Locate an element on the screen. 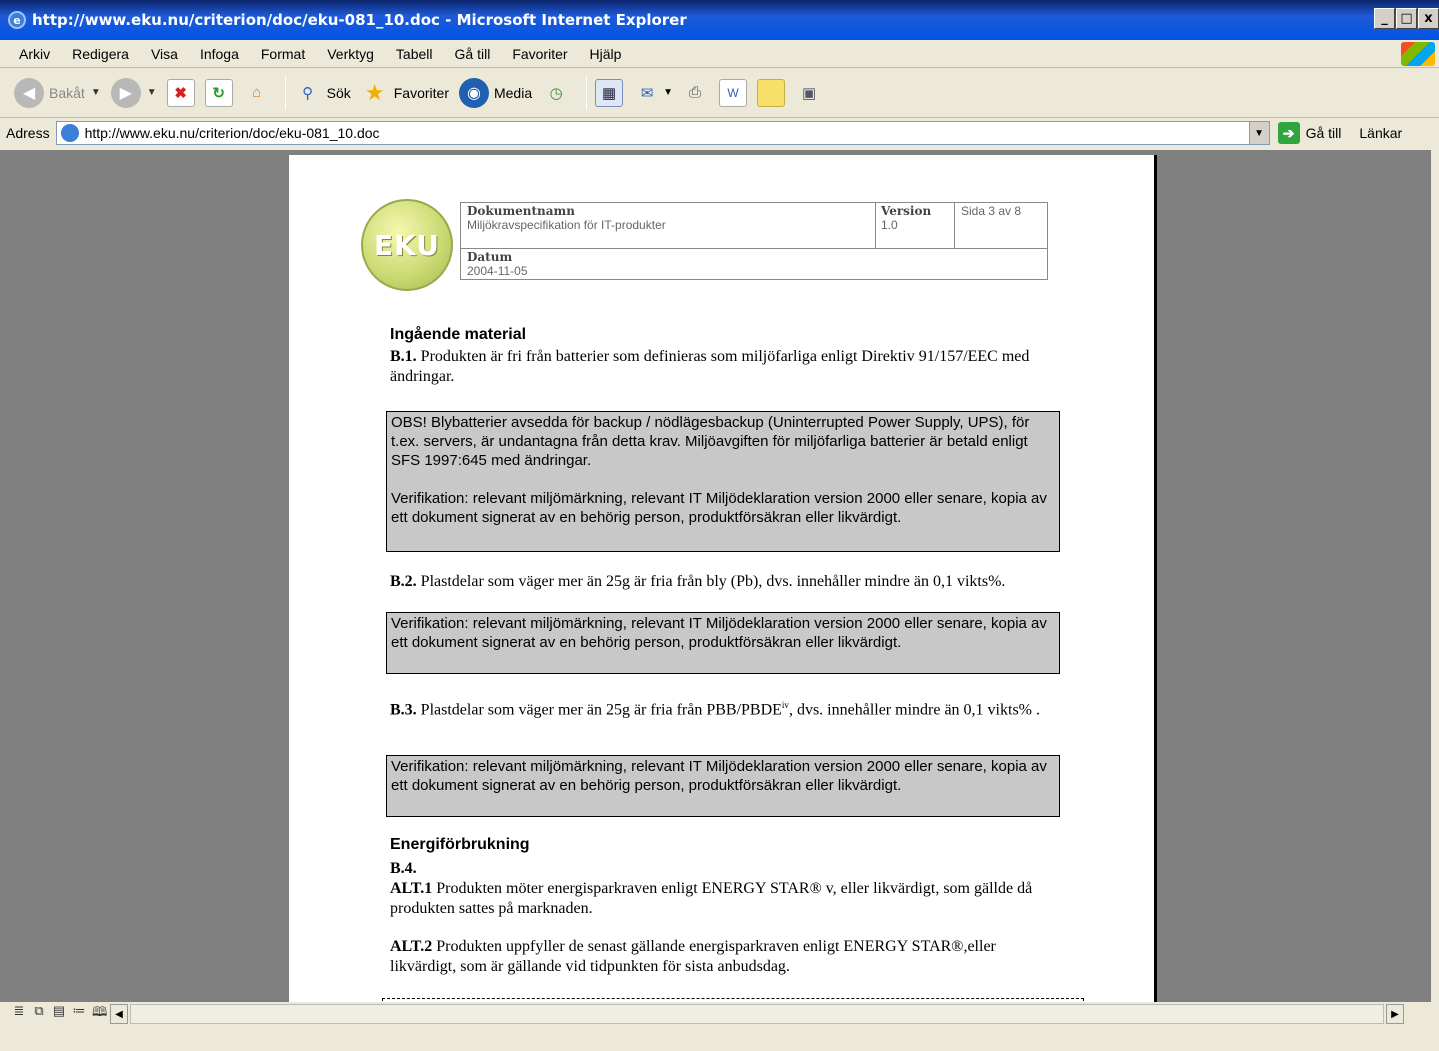 Image resolution: width=1439 pixels, height=1051 pixels. back-dropdown-icon: ▼ is located at coordinates (96, 92).